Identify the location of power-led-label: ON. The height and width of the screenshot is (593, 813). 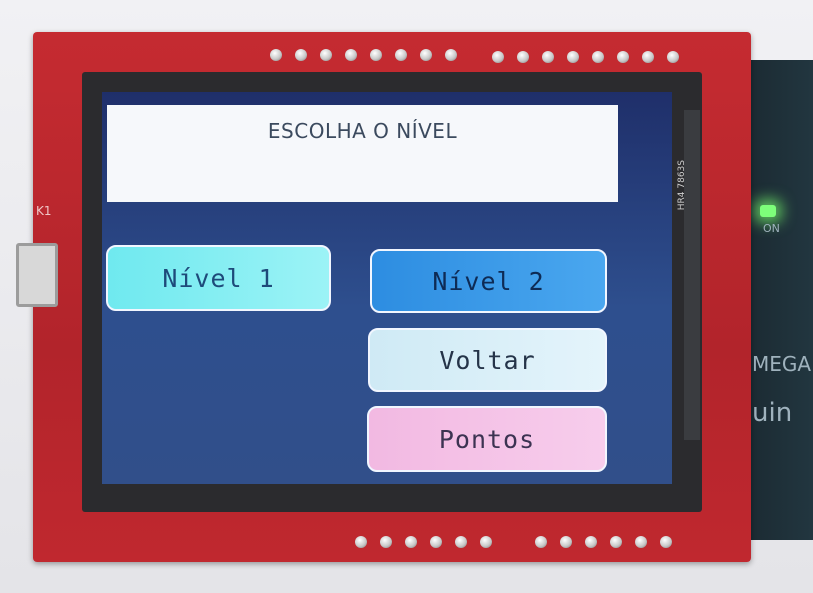
(771, 228).